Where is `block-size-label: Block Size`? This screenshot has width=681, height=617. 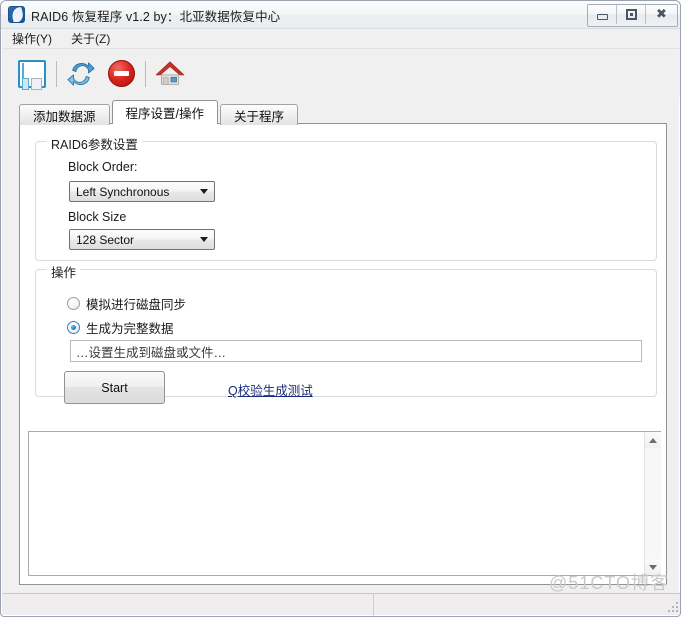
block-size-label: Block Size is located at coordinates (97, 217).